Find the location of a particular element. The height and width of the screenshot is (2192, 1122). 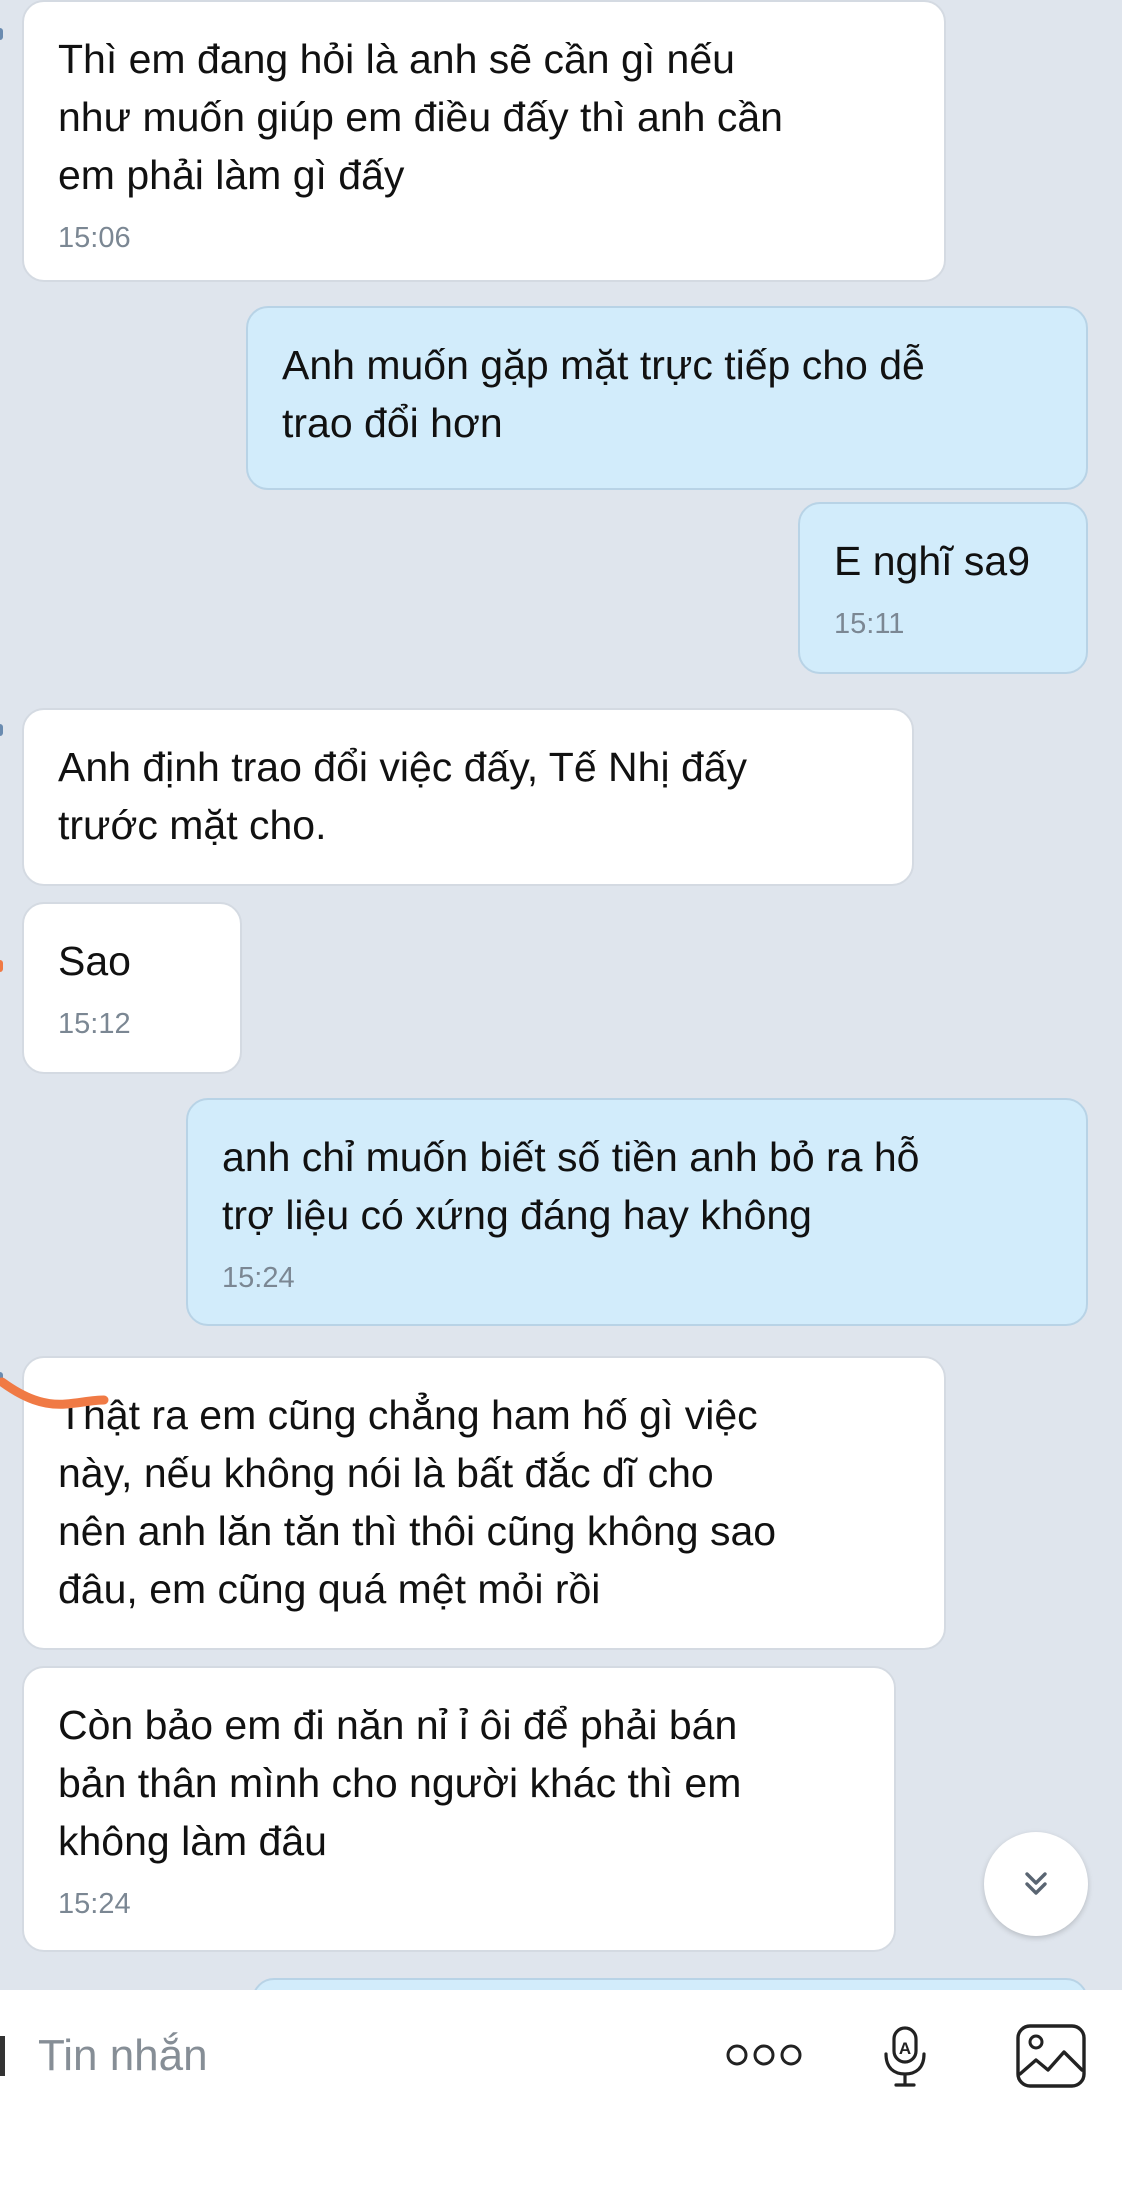

message-bubble-outgoing: E nghĩ sa9 15:11 is located at coordinates (943, 588).